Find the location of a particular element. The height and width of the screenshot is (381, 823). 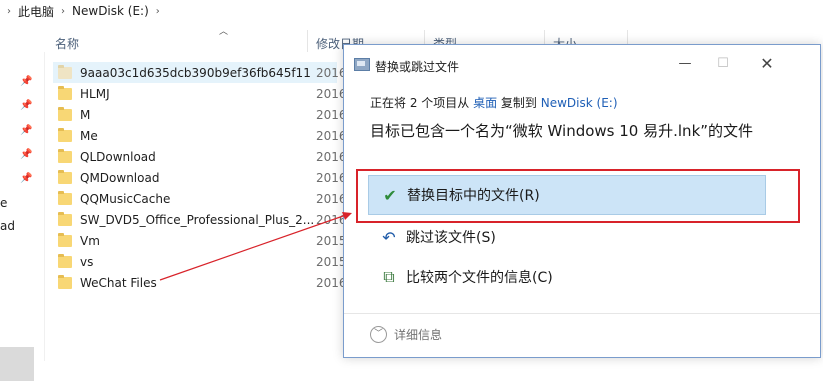

annotation-arrow is located at coordinates (255, 246).